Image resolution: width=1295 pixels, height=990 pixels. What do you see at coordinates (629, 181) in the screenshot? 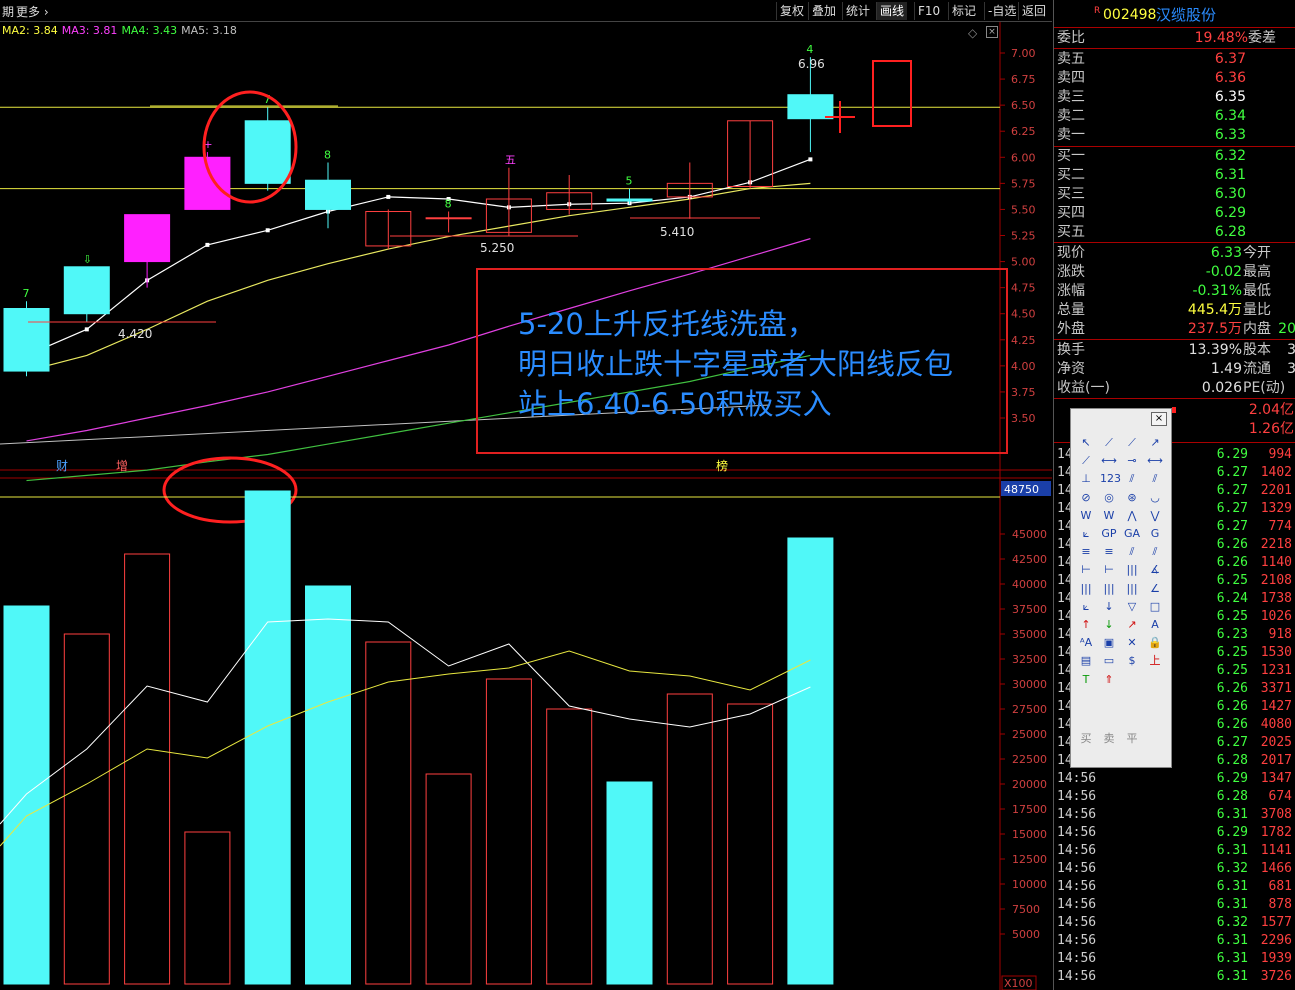
I see `candle-label: 5` at bounding box center [629, 181].